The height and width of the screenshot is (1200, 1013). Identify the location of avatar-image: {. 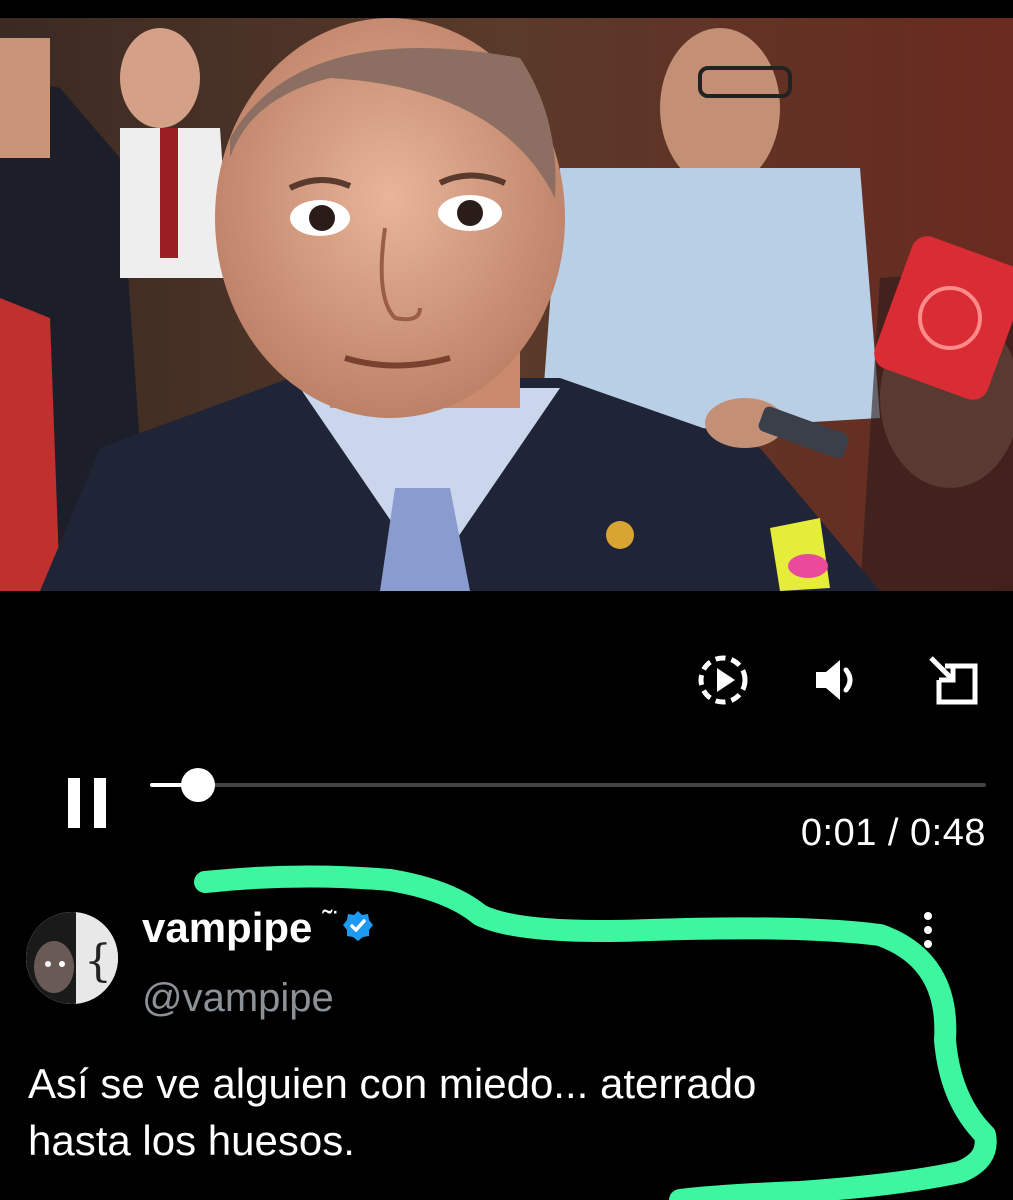
(72, 958).